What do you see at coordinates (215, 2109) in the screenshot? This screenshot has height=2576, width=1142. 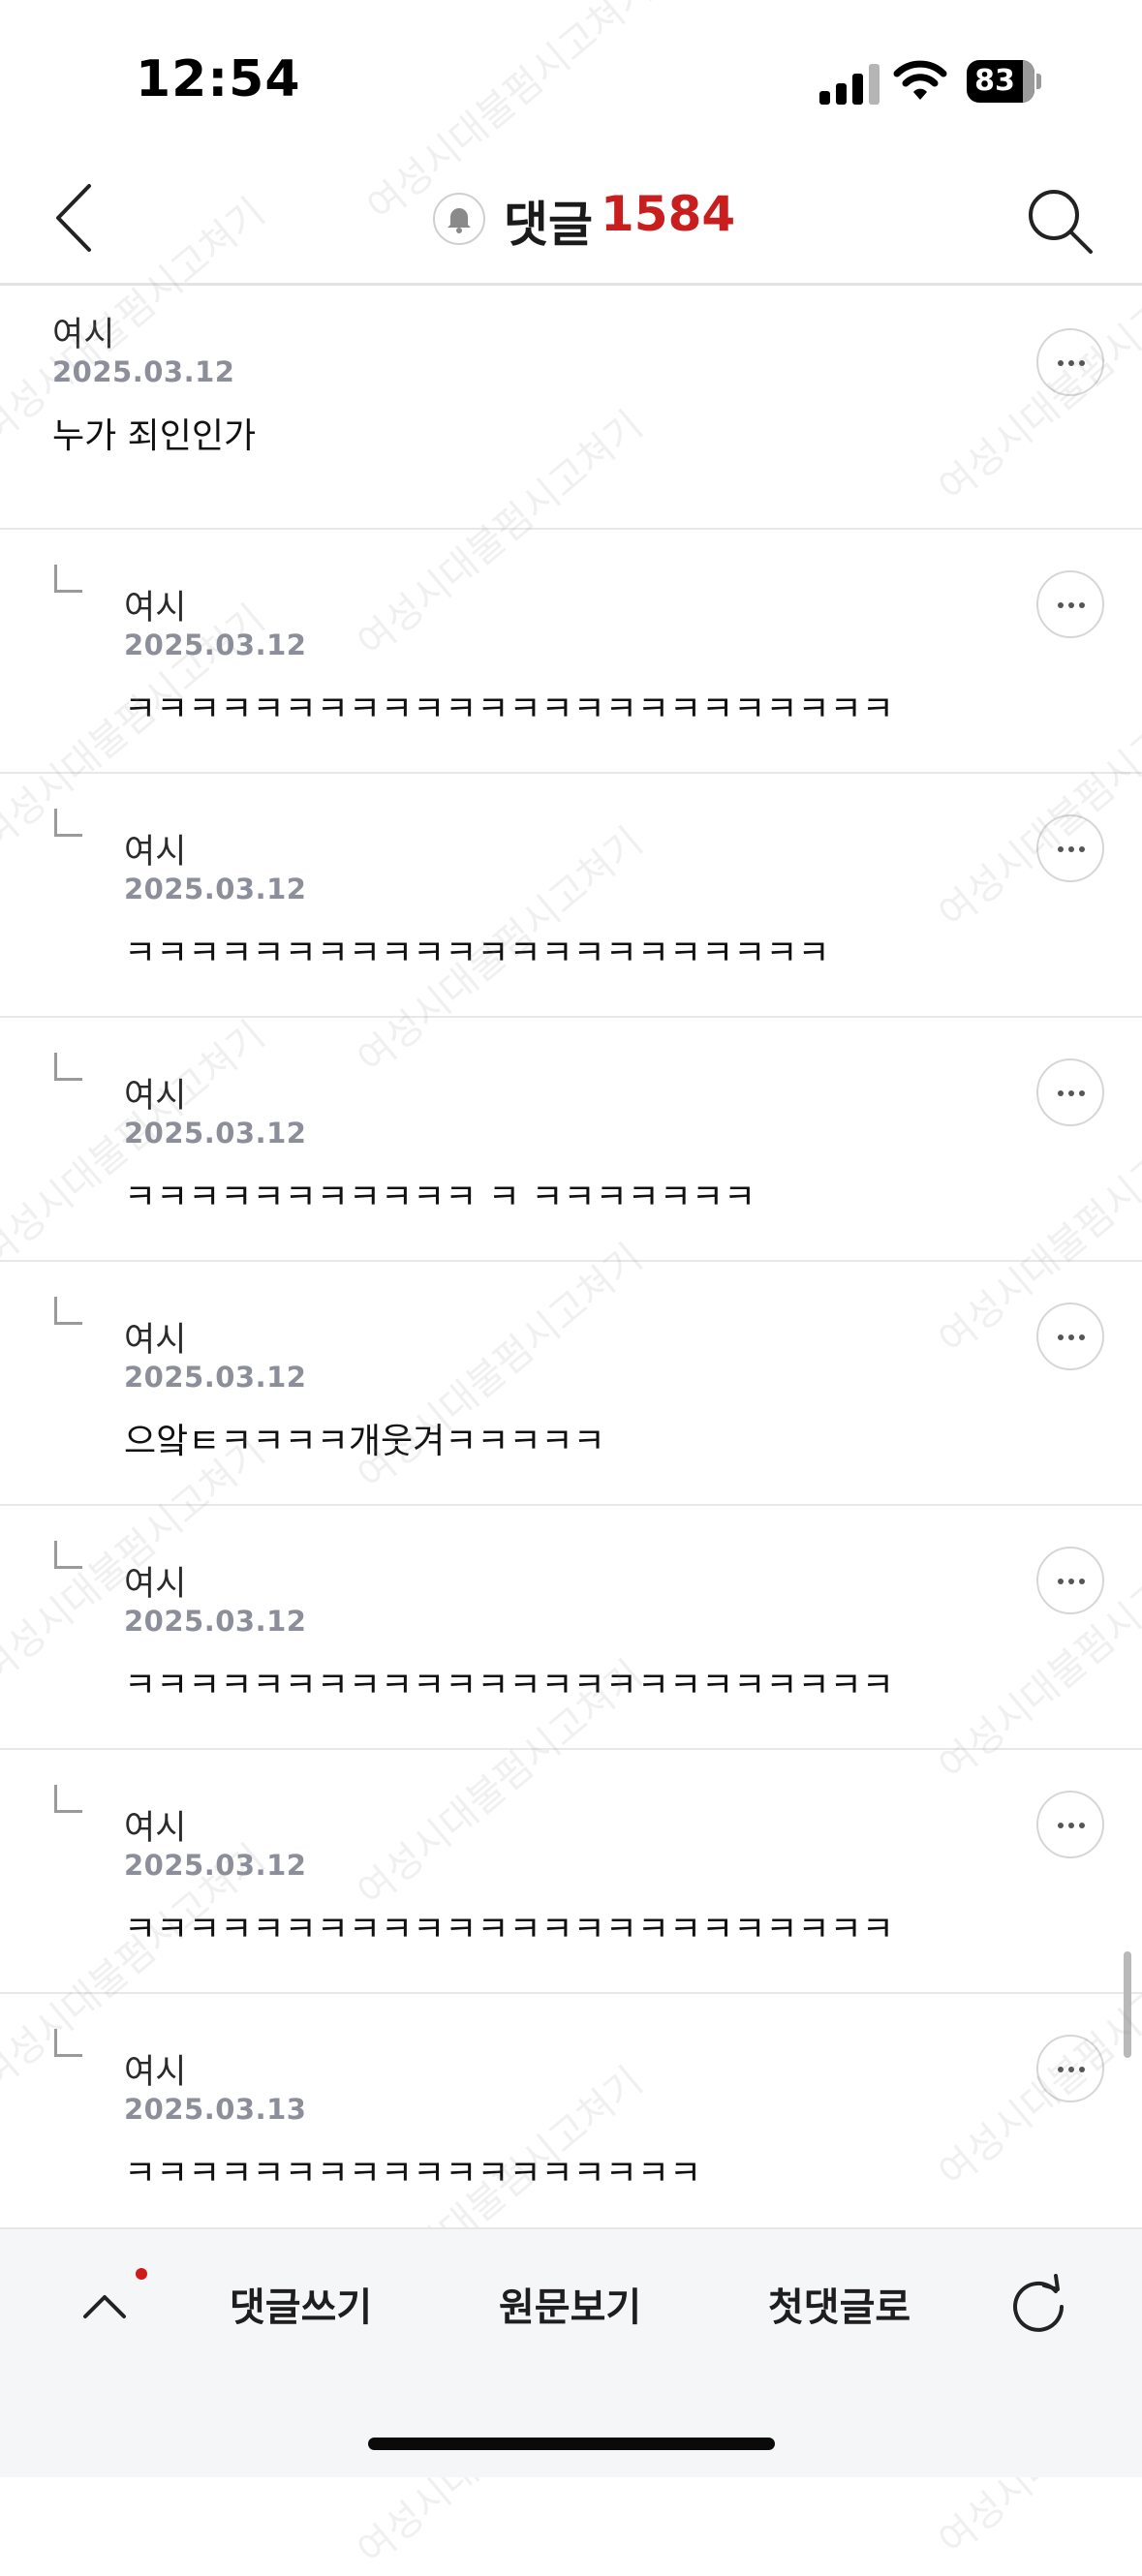 I see `comment-date: 2025.03.13` at bounding box center [215, 2109].